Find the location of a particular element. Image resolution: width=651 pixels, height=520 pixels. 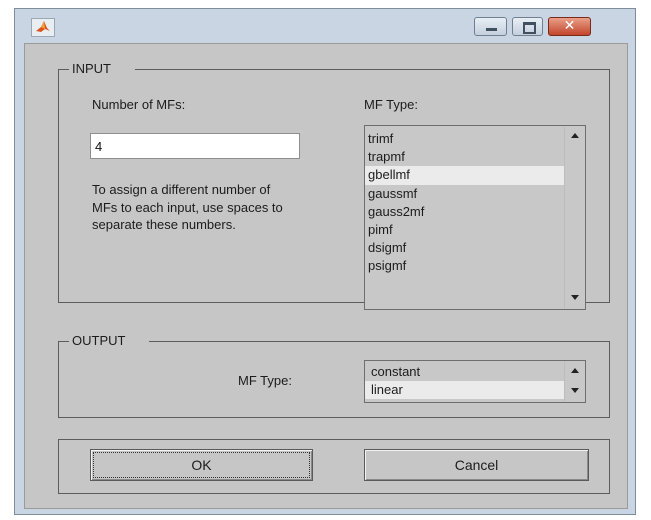

title-bar: ✕ is located at coordinates (325, 26).